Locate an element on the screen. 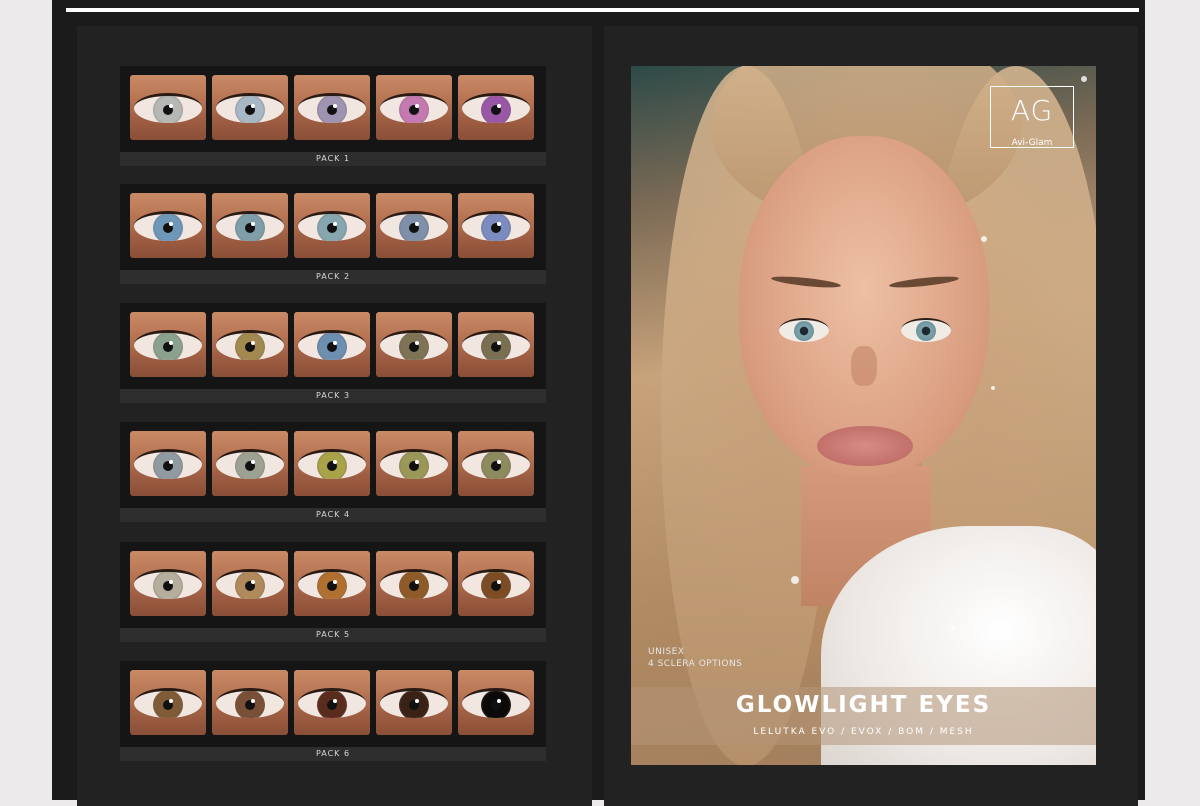 This screenshot has width=1200, height=806. pack-5: PACK 5 is located at coordinates (333, 597).